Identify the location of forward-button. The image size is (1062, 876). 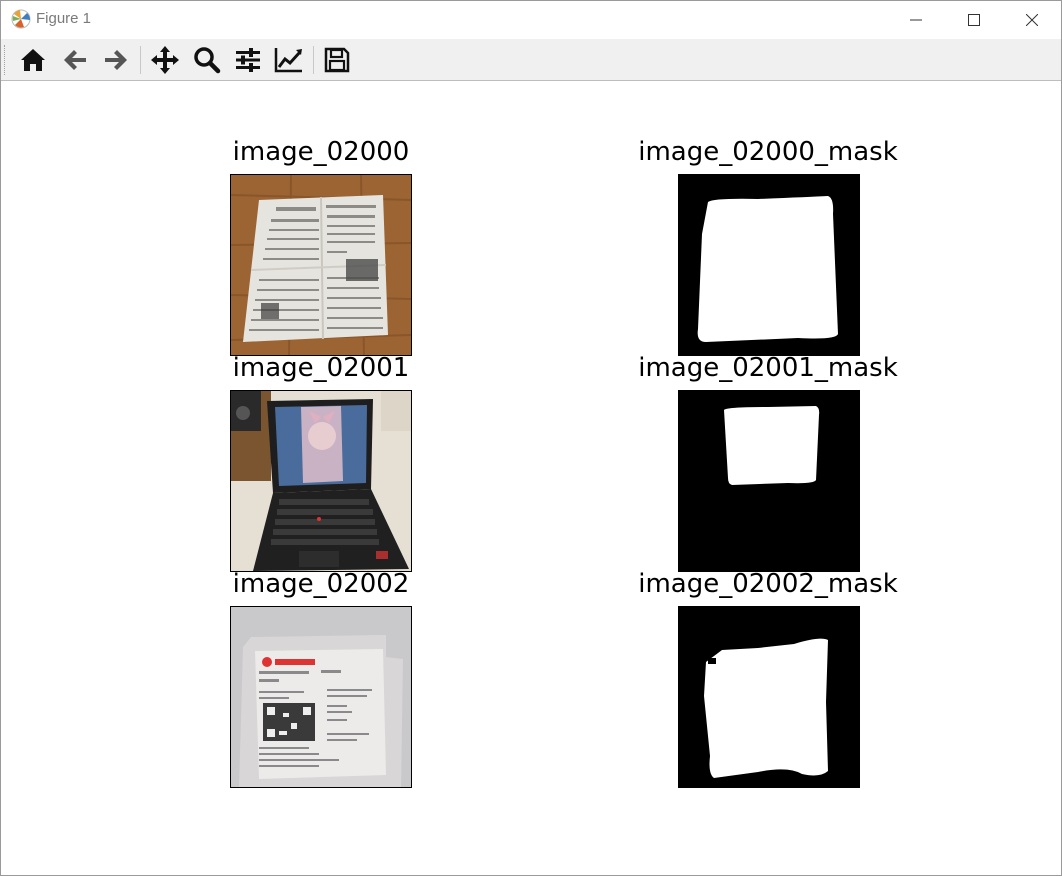
(116, 60).